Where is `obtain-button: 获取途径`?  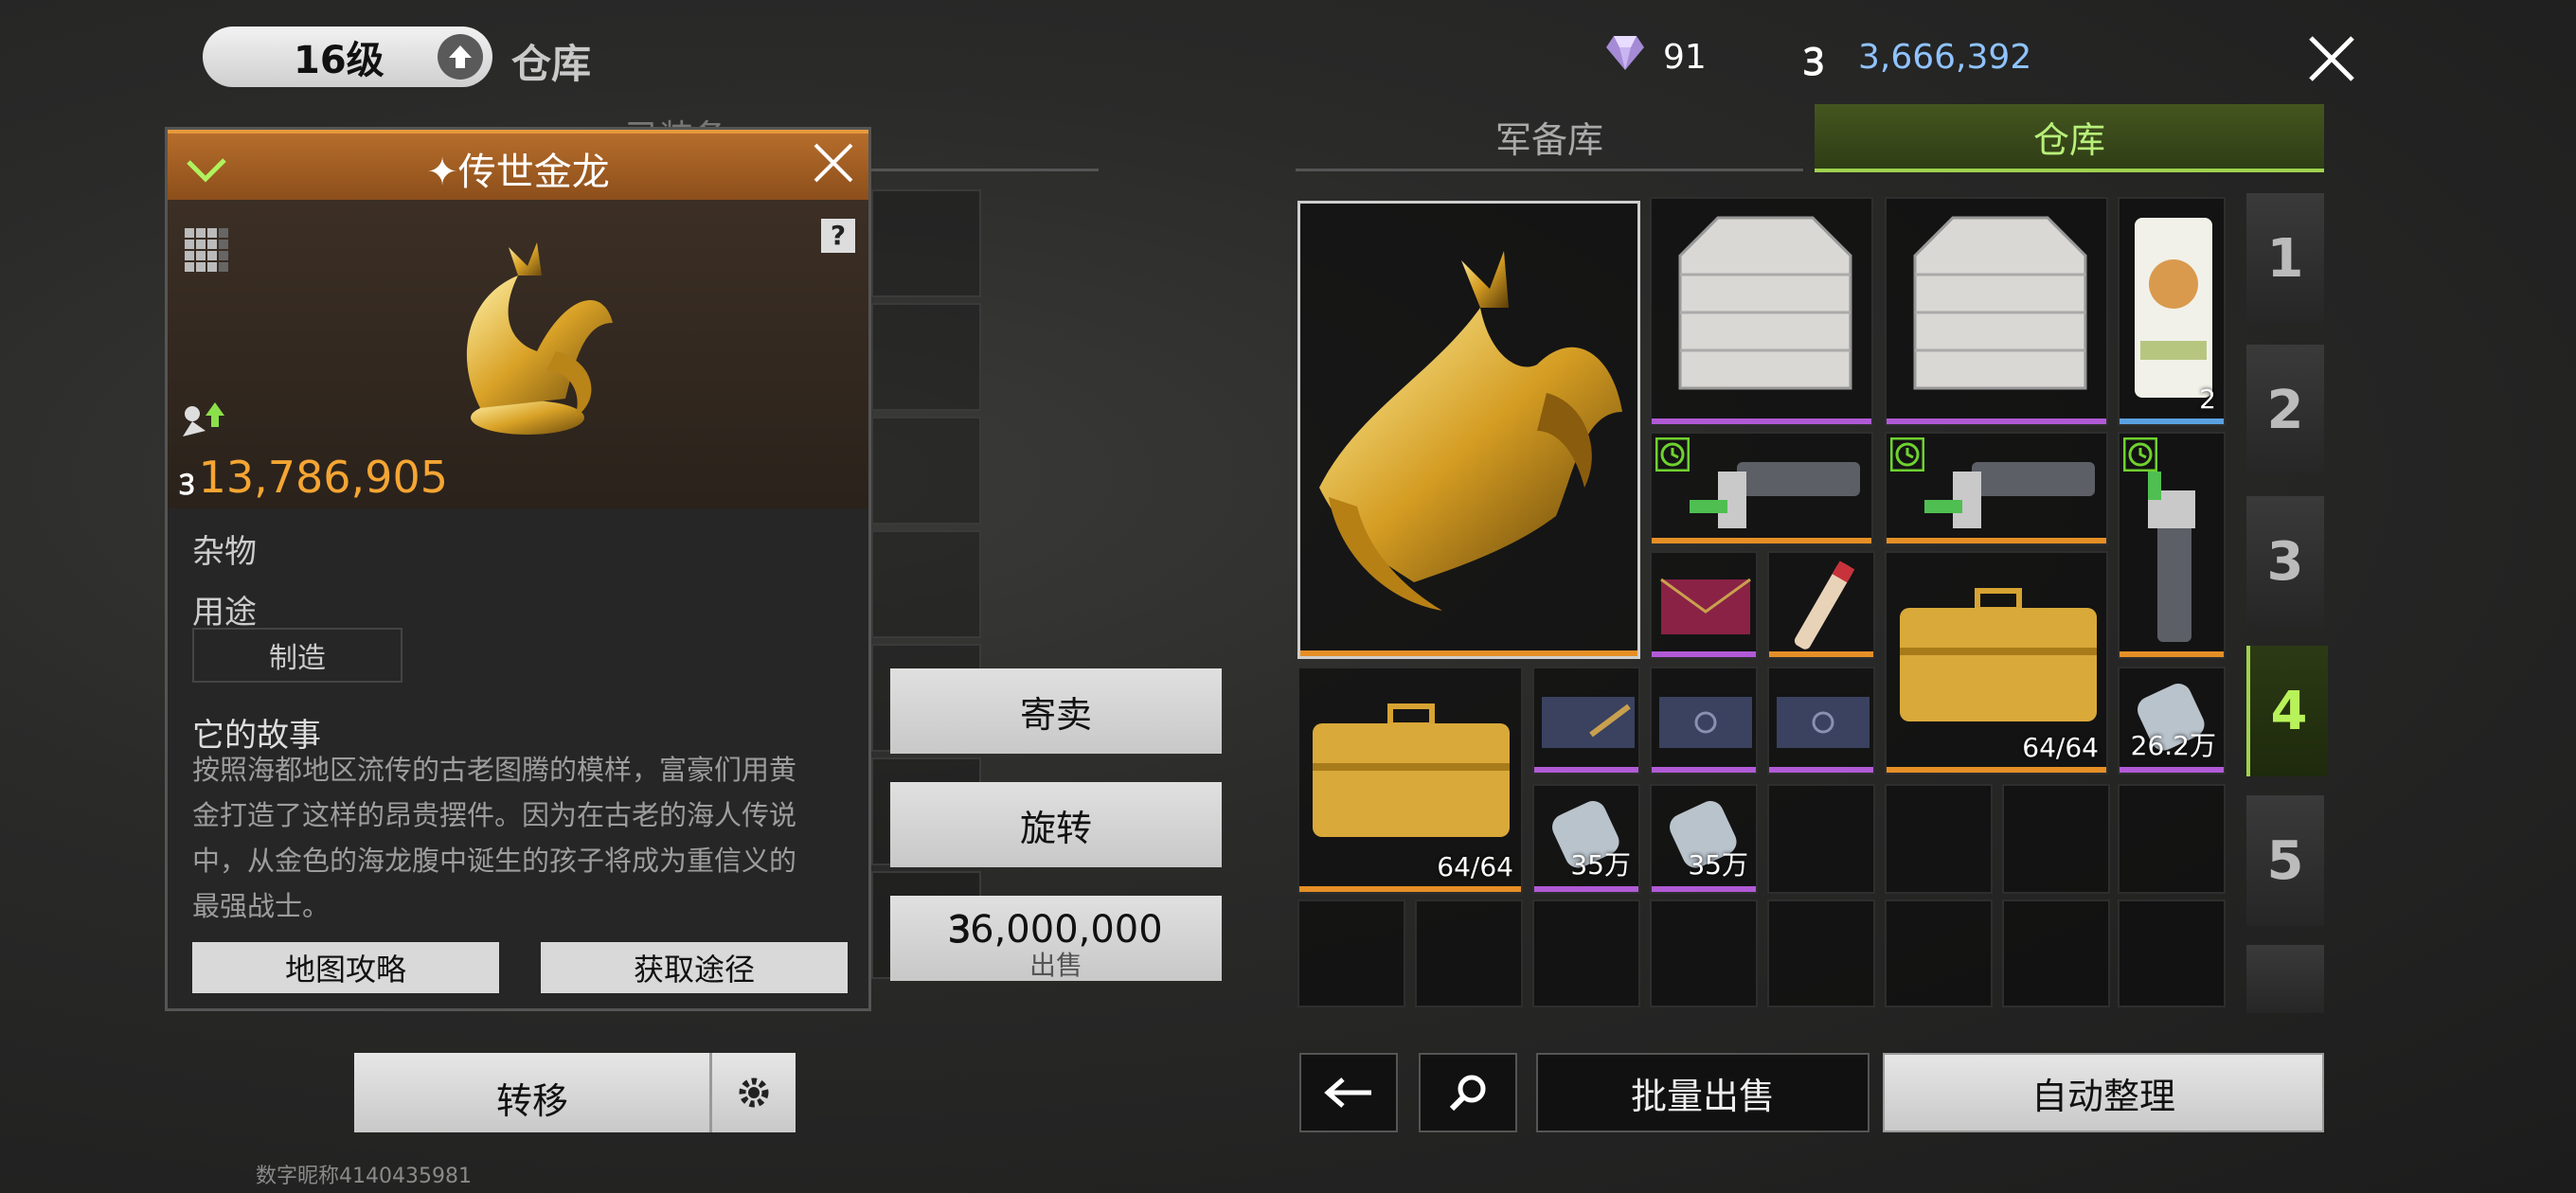
obtain-button: 获取途径 is located at coordinates (694, 967).